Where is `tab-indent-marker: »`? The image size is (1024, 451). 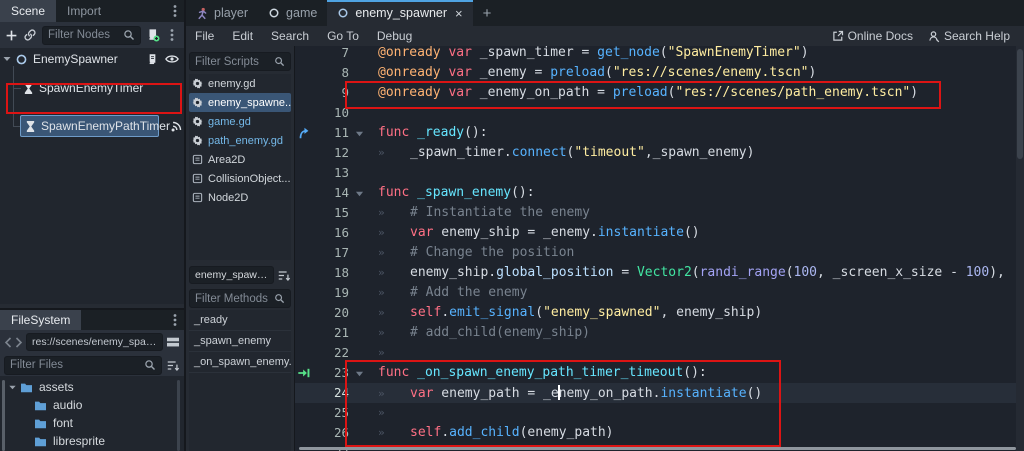
tab-indent-marker: » is located at coordinates (381, 272).